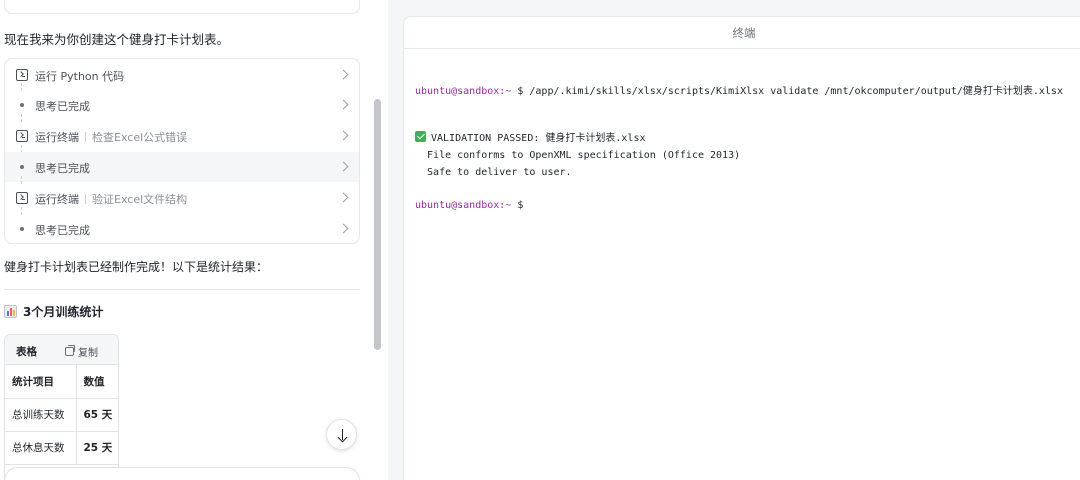  I want to click on table-header-bar: 表格 复制, so click(61, 350).